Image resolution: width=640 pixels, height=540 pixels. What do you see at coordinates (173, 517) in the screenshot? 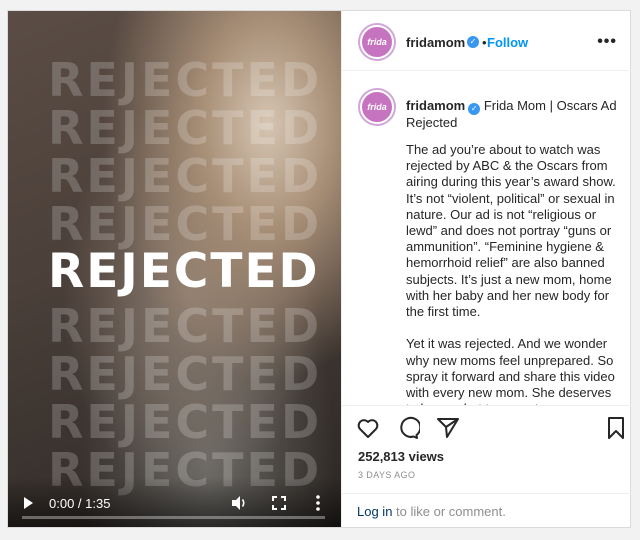
I see `video-progress-bar` at bounding box center [173, 517].